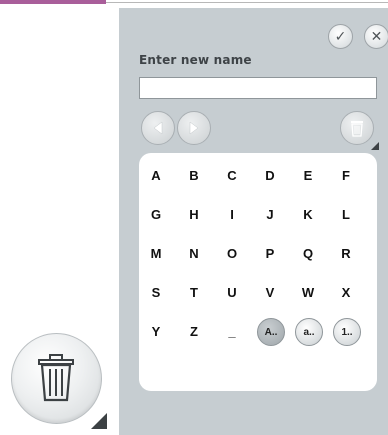 Image resolution: width=388 pixels, height=435 pixels. What do you see at coordinates (270, 175) in the screenshot?
I see `key-d: D` at bounding box center [270, 175].